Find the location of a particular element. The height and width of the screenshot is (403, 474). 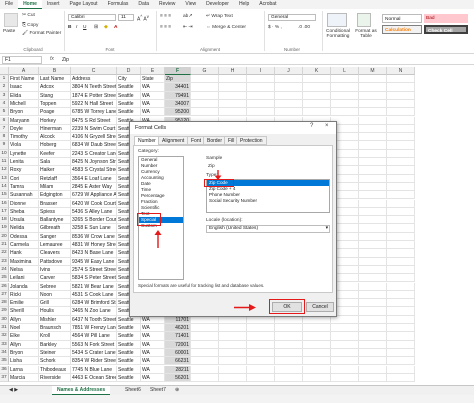

table-cell: Timothy is located at coordinates (24, 137).